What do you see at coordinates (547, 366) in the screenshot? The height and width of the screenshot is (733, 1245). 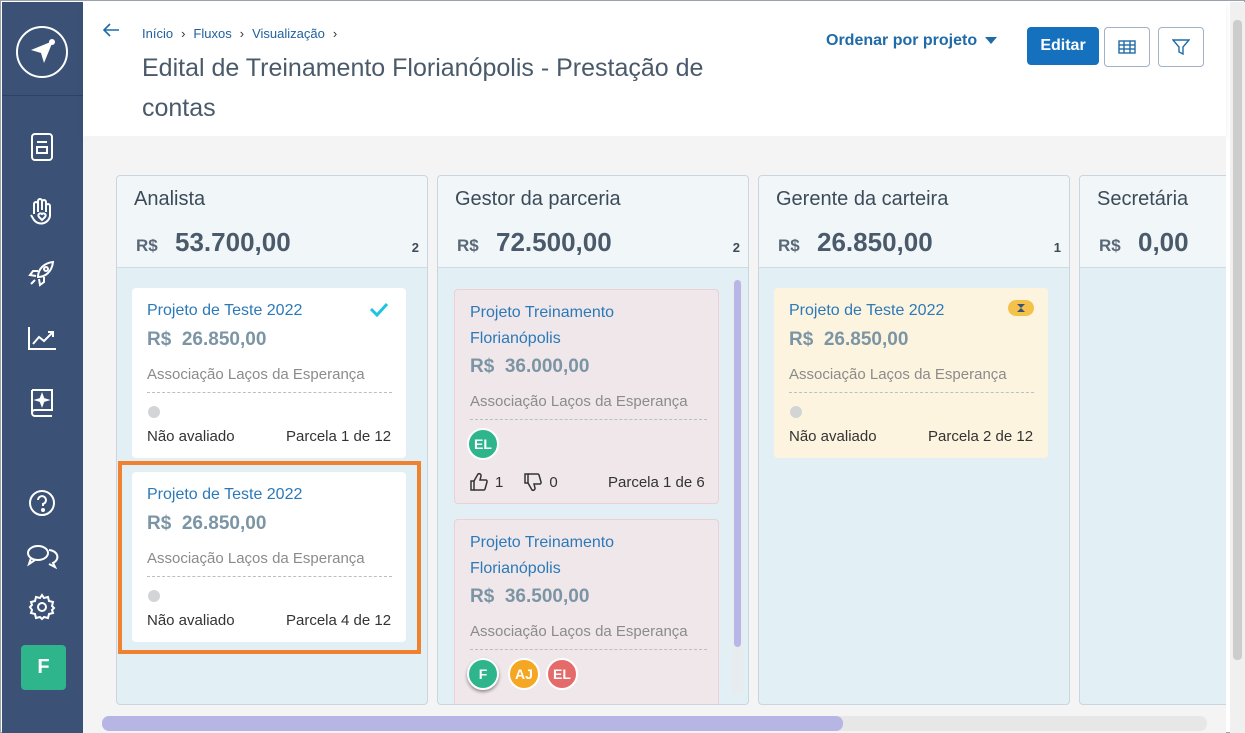 I see `card-amount: 36.000,00` at bounding box center [547, 366].